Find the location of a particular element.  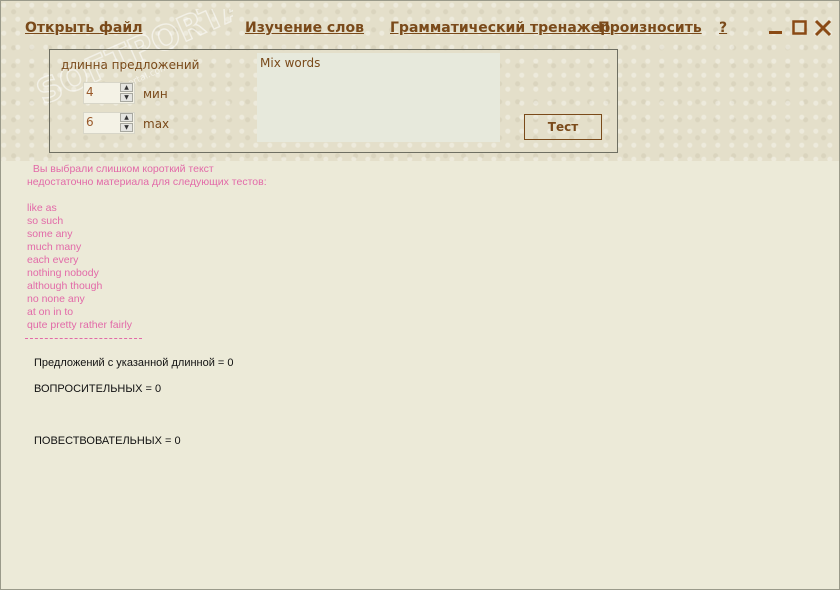

close-button is located at coordinates (823, 28).